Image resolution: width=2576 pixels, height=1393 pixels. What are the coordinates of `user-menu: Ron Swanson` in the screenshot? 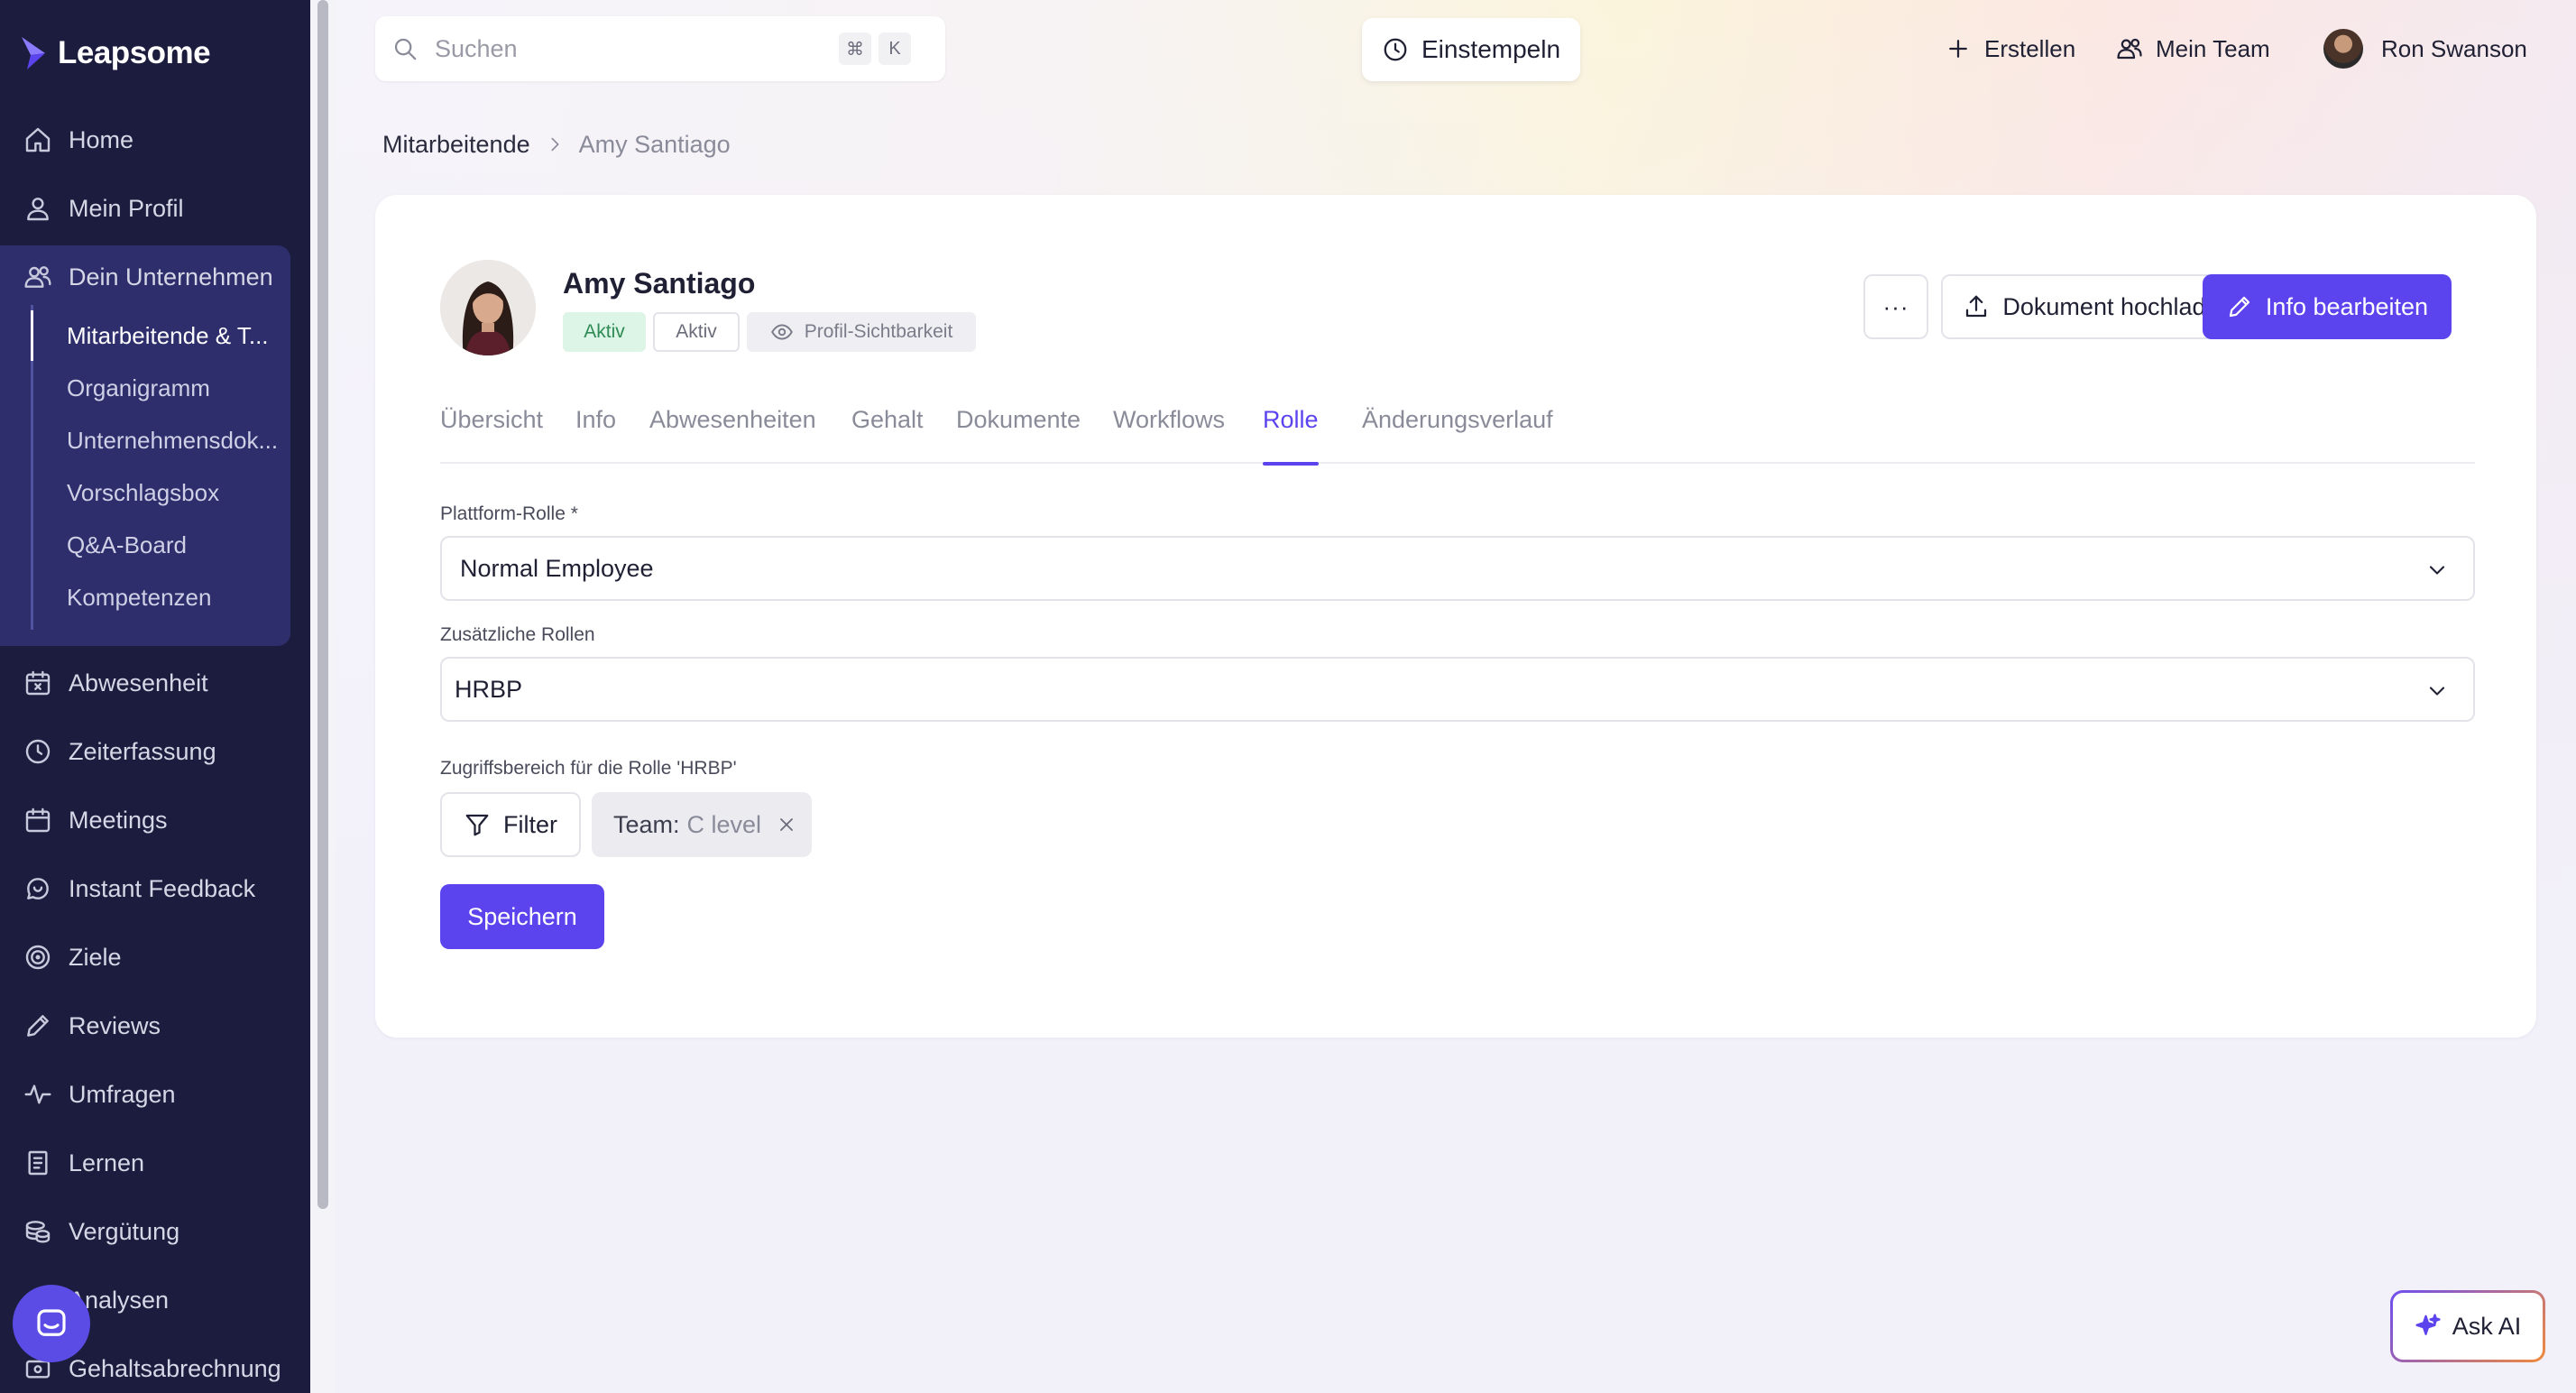 It's located at (2425, 49).